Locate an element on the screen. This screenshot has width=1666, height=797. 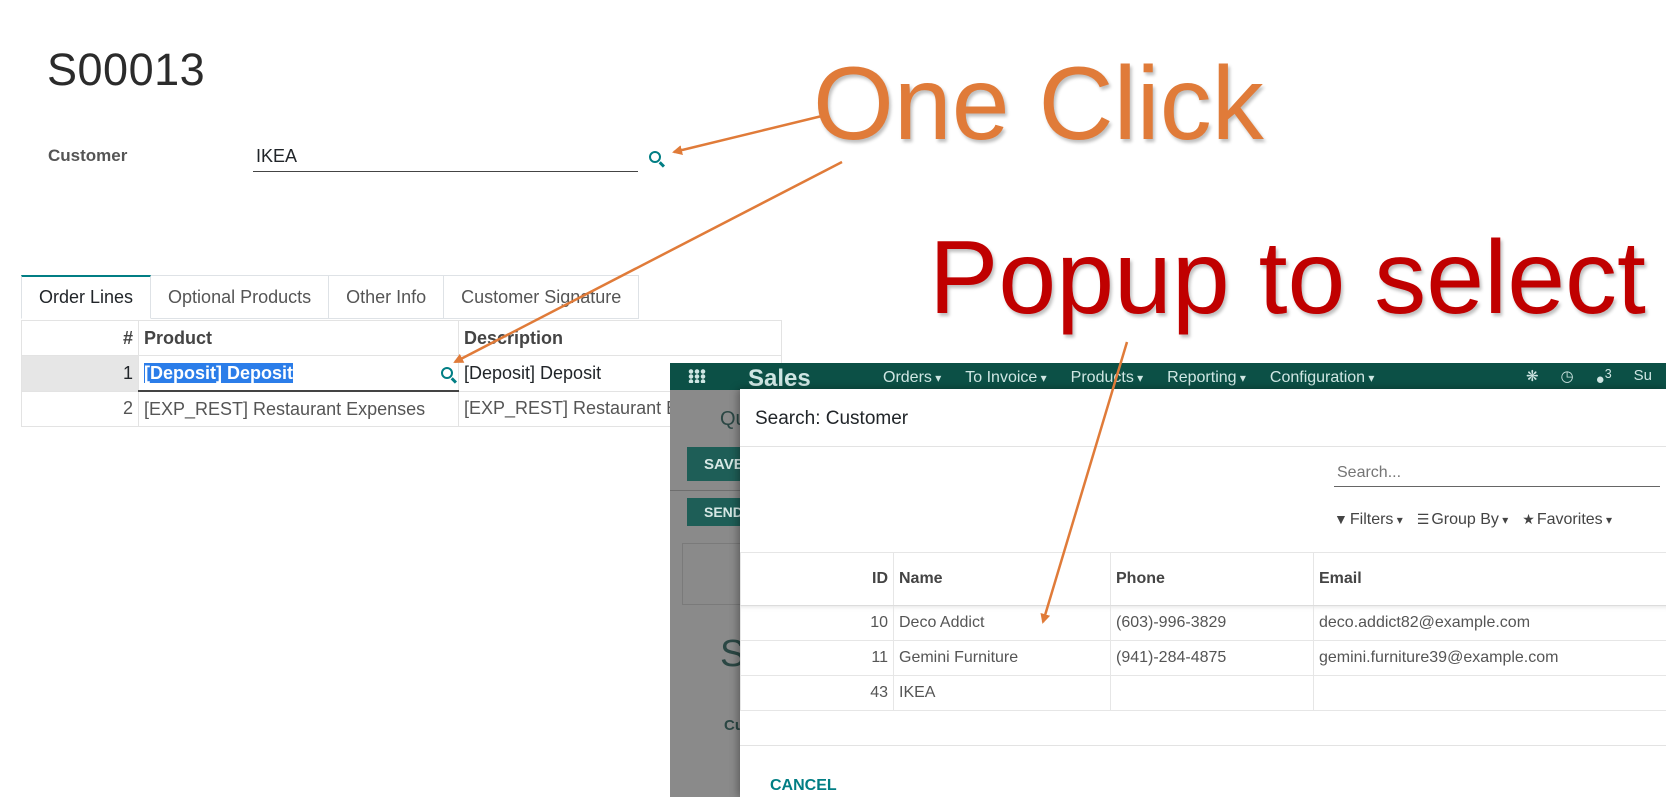
arrow-to-product-search is located at coordinates (648, 262).